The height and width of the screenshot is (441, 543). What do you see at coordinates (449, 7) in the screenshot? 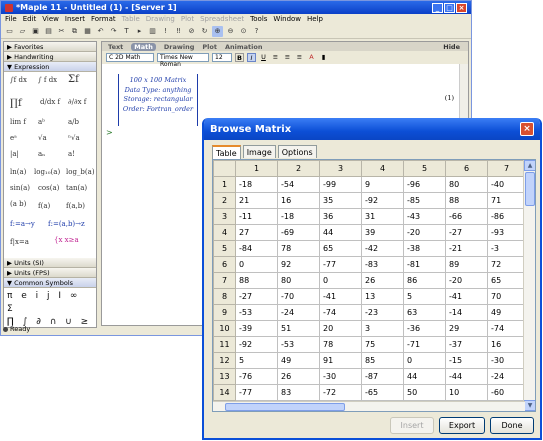
I see `maximize-icon: □` at bounding box center [449, 7].